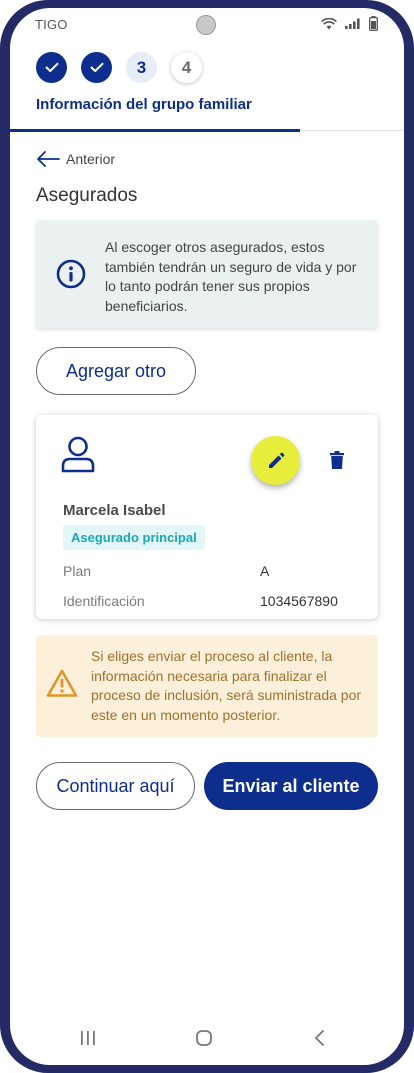 This screenshot has width=414, height=1073. I want to click on home-icon, so click(204, 1038).